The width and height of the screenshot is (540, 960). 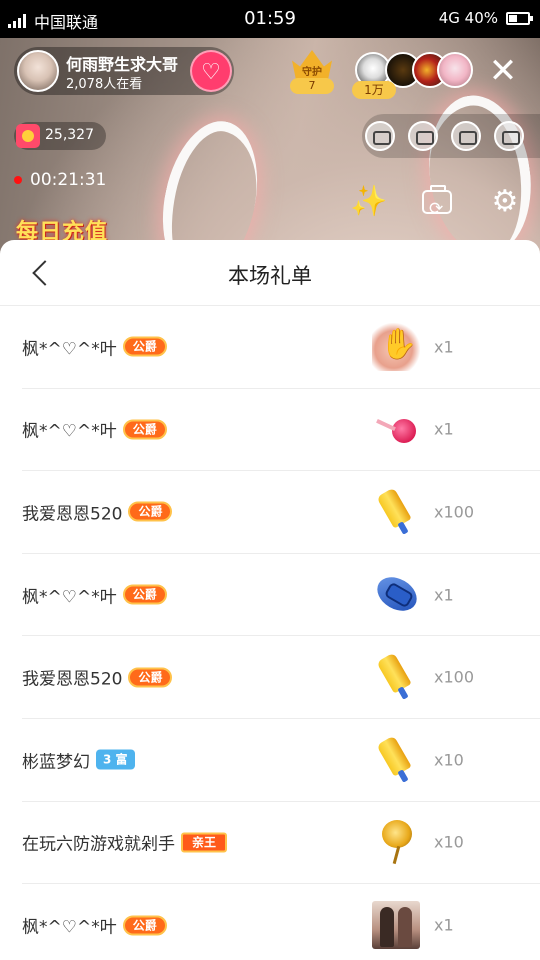 What do you see at coordinates (211, 71) in the screenshot?
I see `follow-heart-button: ♡` at bounding box center [211, 71].